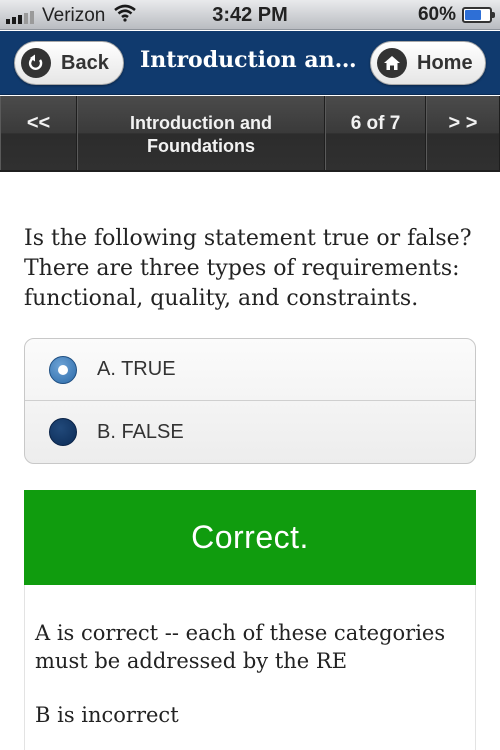  I want to click on previous-button: <<, so click(38, 133).